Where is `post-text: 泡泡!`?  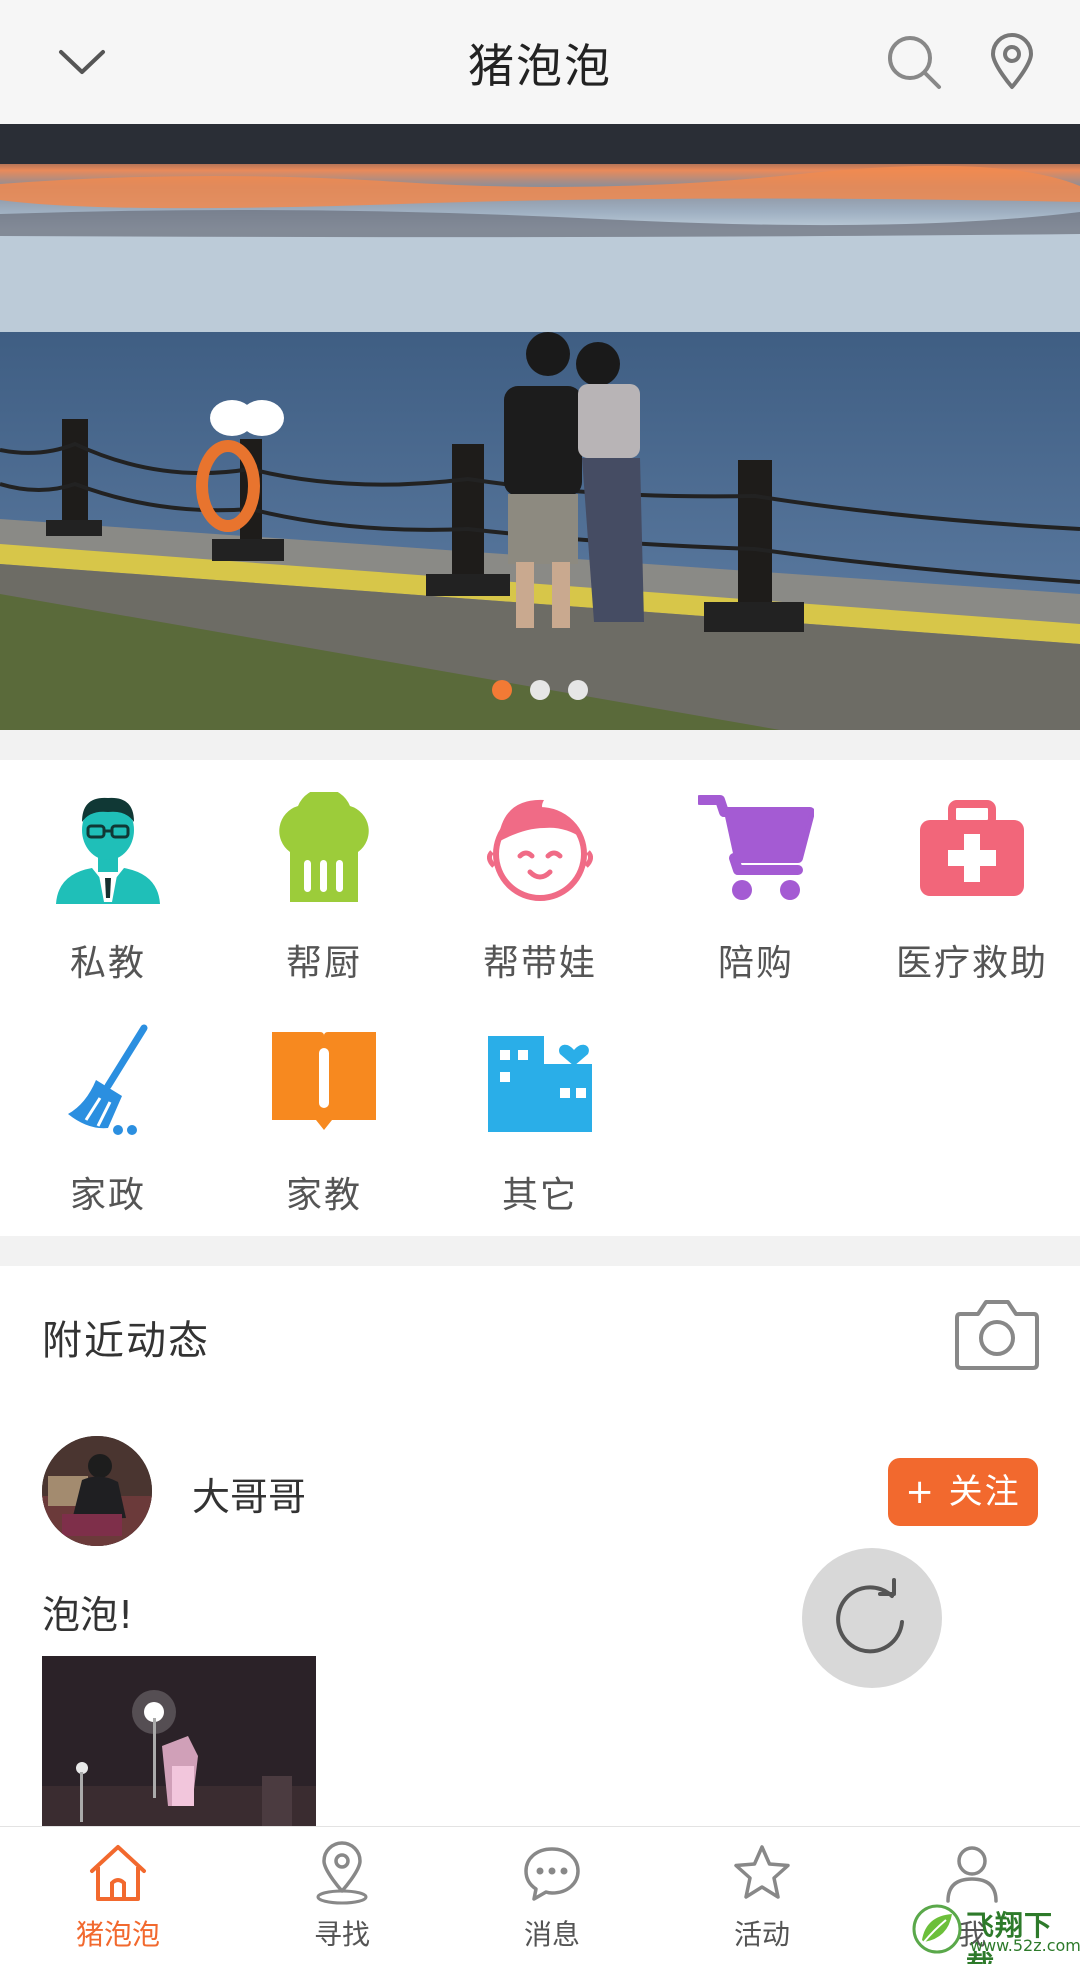
post-text: 泡泡! is located at coordinates (88, 1615).